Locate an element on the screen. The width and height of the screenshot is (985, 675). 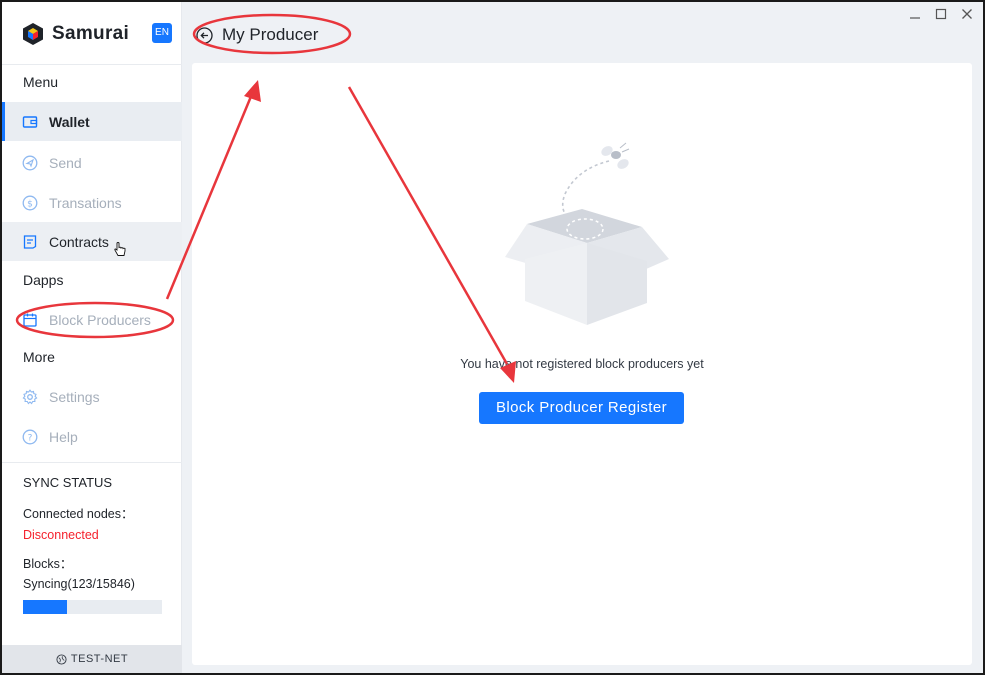
connection-status: Disconnected is located at coordinates (61, 535).